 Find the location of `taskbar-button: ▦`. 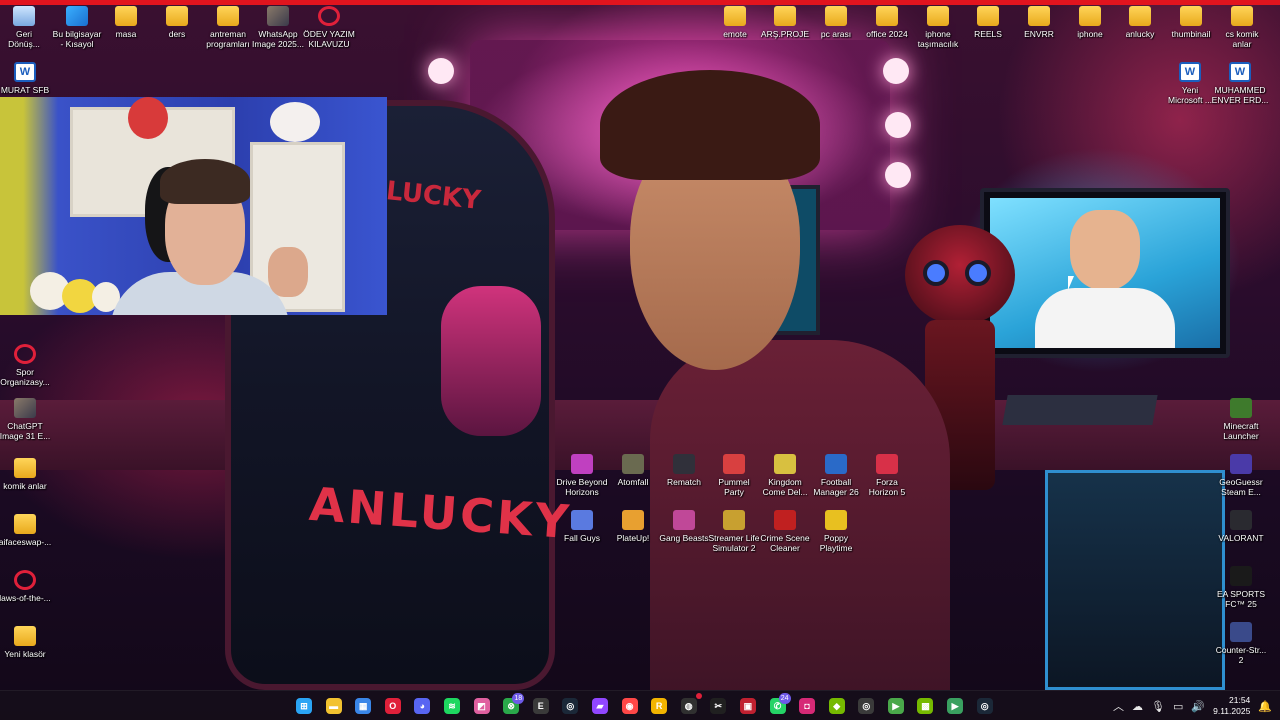

taskbar-button: ▦ is located at coordinates (363, 706).